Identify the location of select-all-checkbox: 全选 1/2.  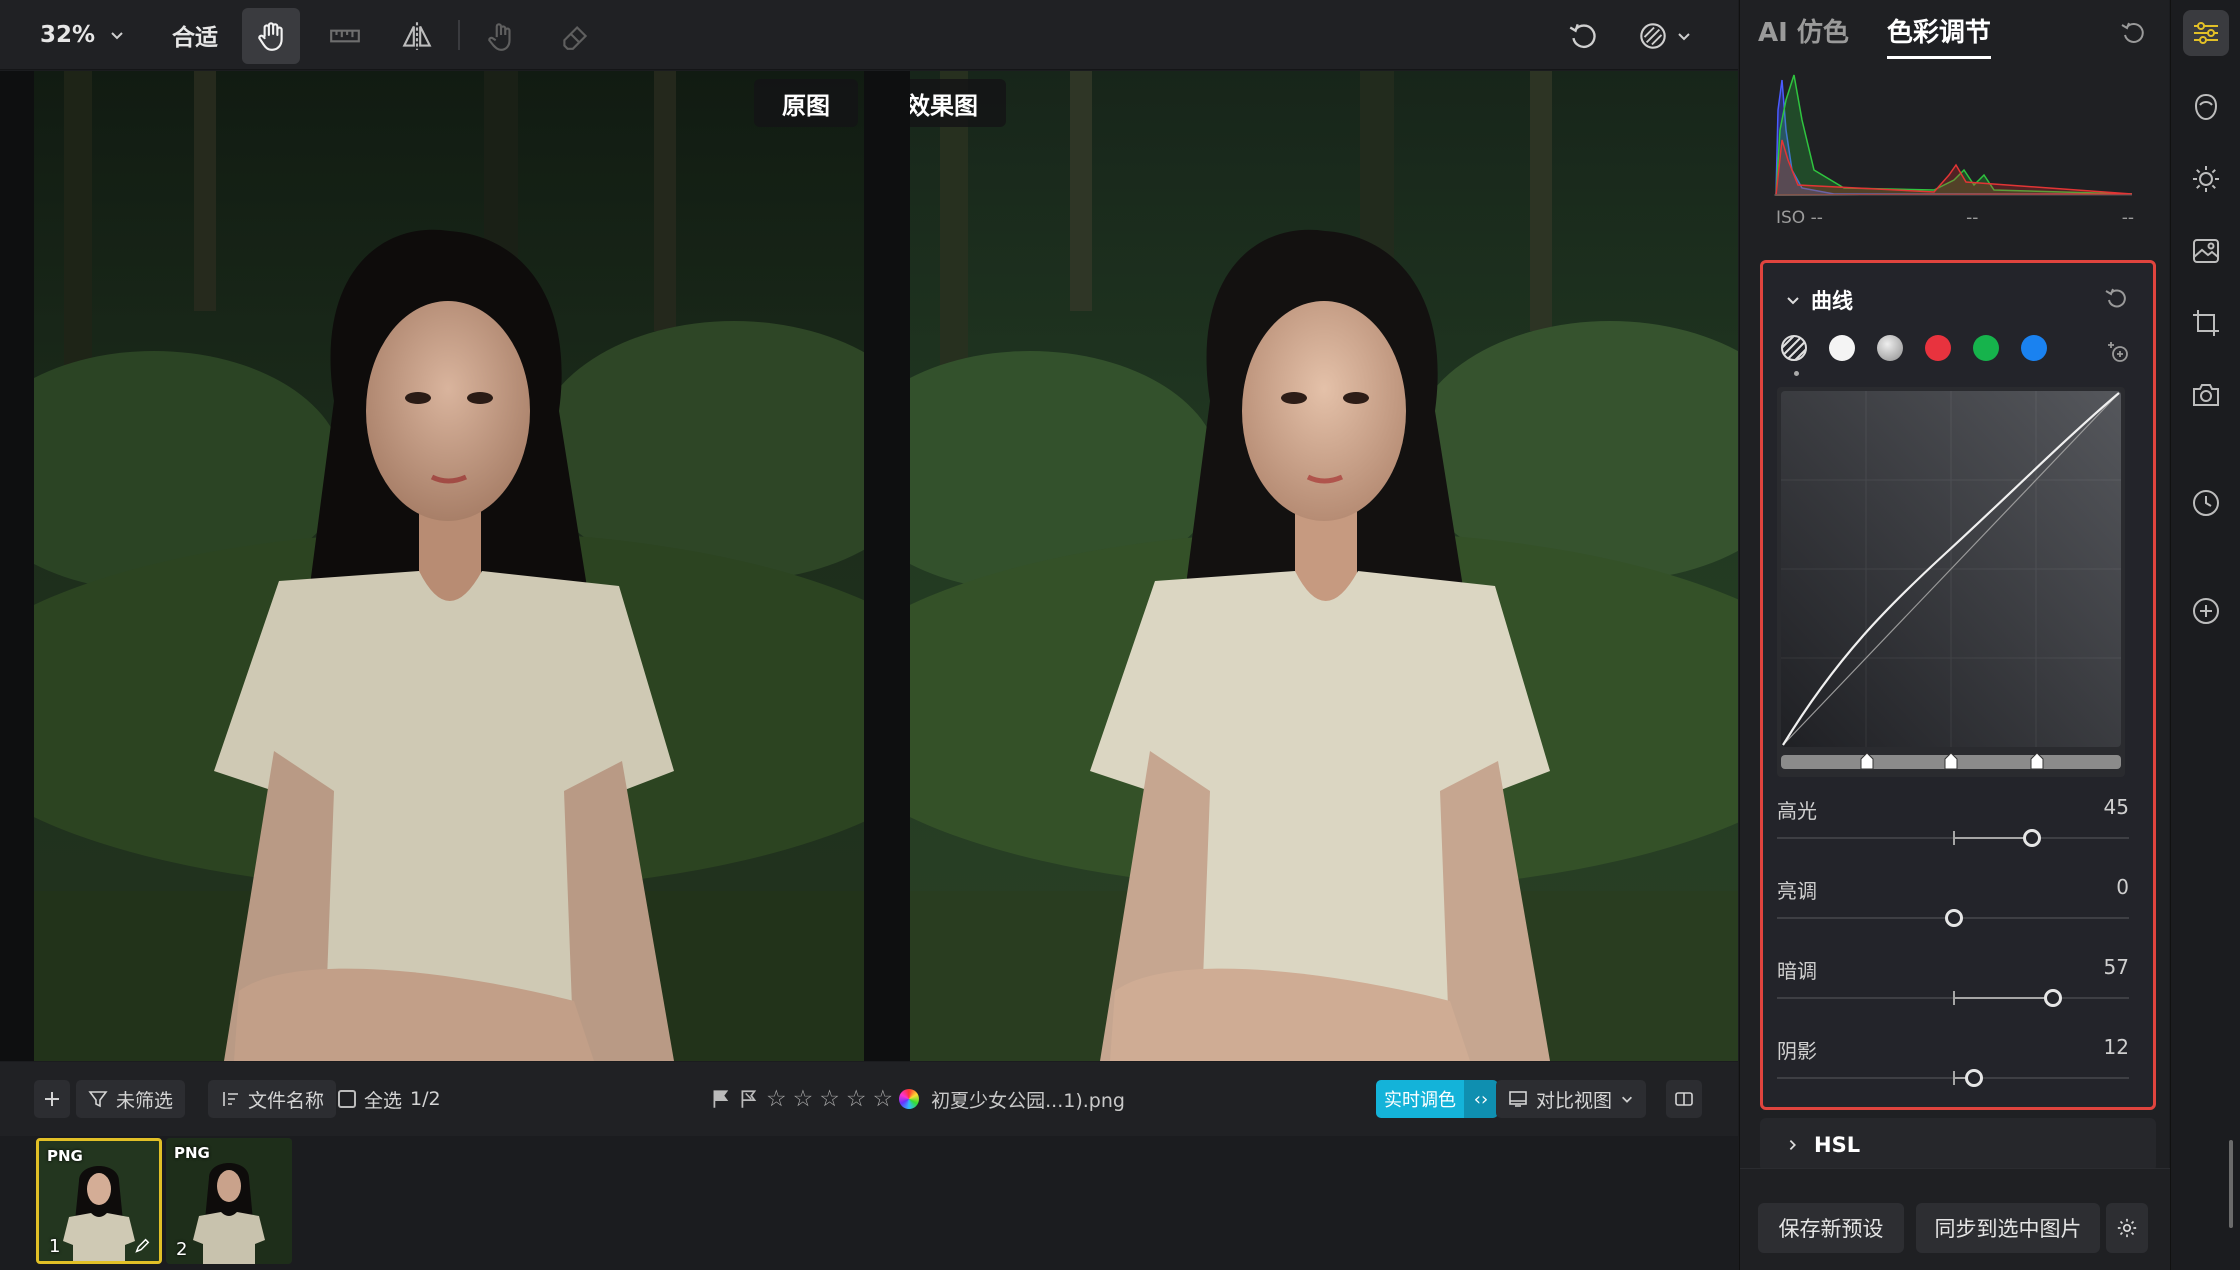
(389, 1099).